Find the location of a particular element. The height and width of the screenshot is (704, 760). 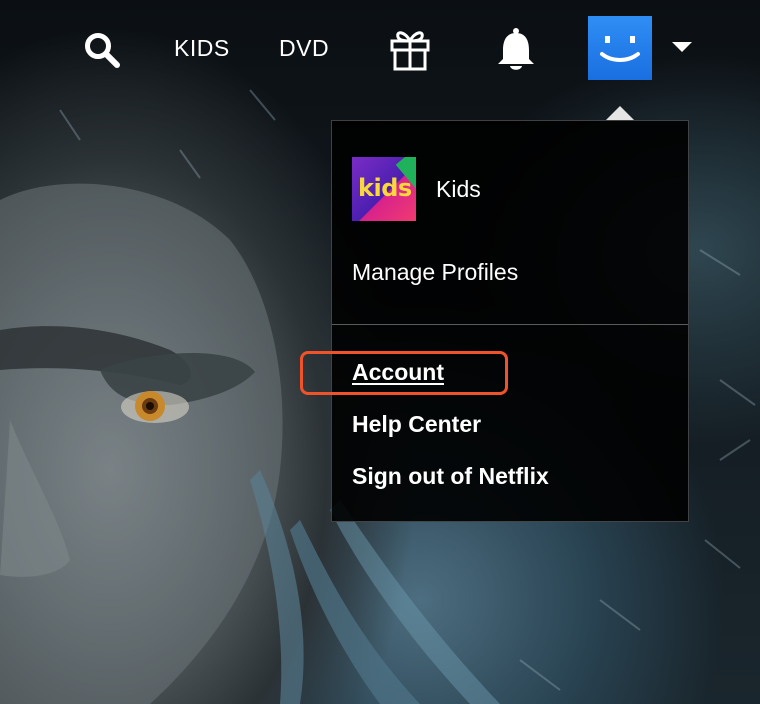

kids-logo: kids is located at coordinates (385, 188).